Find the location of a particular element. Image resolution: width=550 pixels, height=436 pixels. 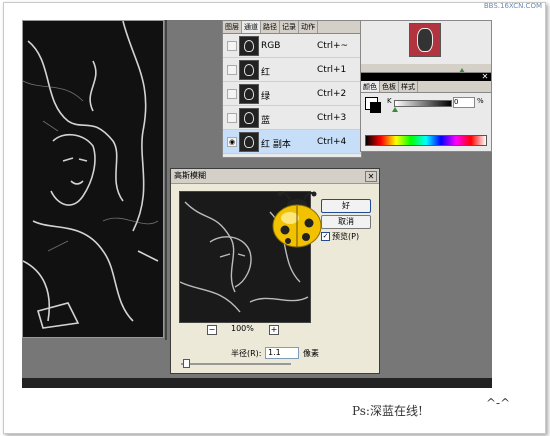

color-spectrum-bar is located at coordinates (426, 140).